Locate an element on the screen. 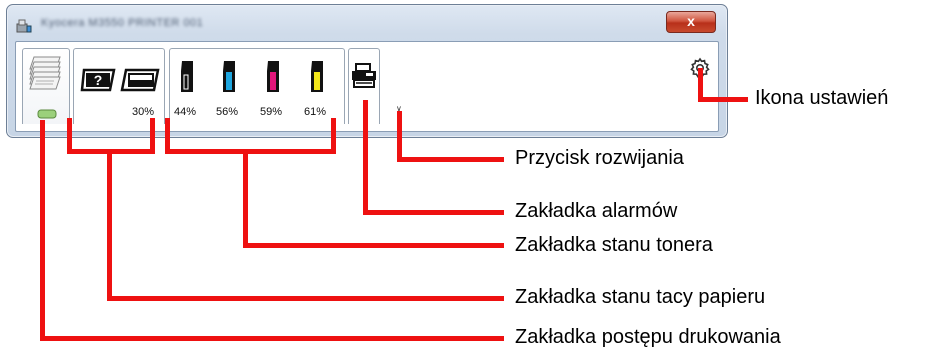 The height and width of the screenshot is (354, 941). toner-yellow-percent: 61% is located at coordinates (315, 112).